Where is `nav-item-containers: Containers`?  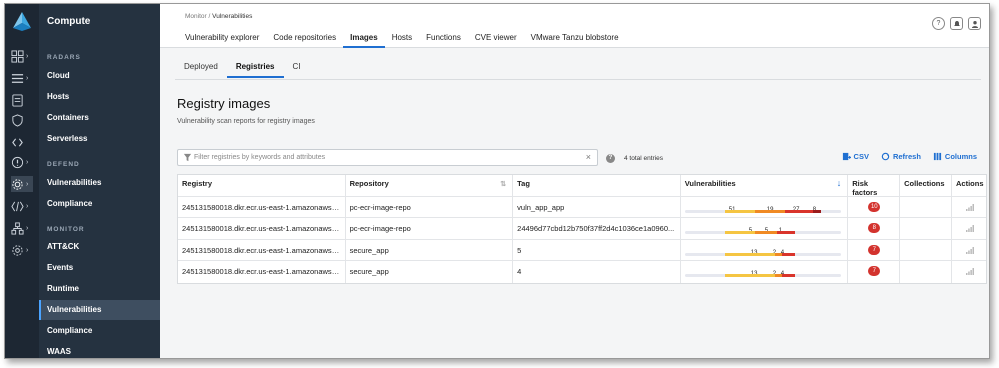
nav-item-containers: Containers is located at coordinates (99, 118).